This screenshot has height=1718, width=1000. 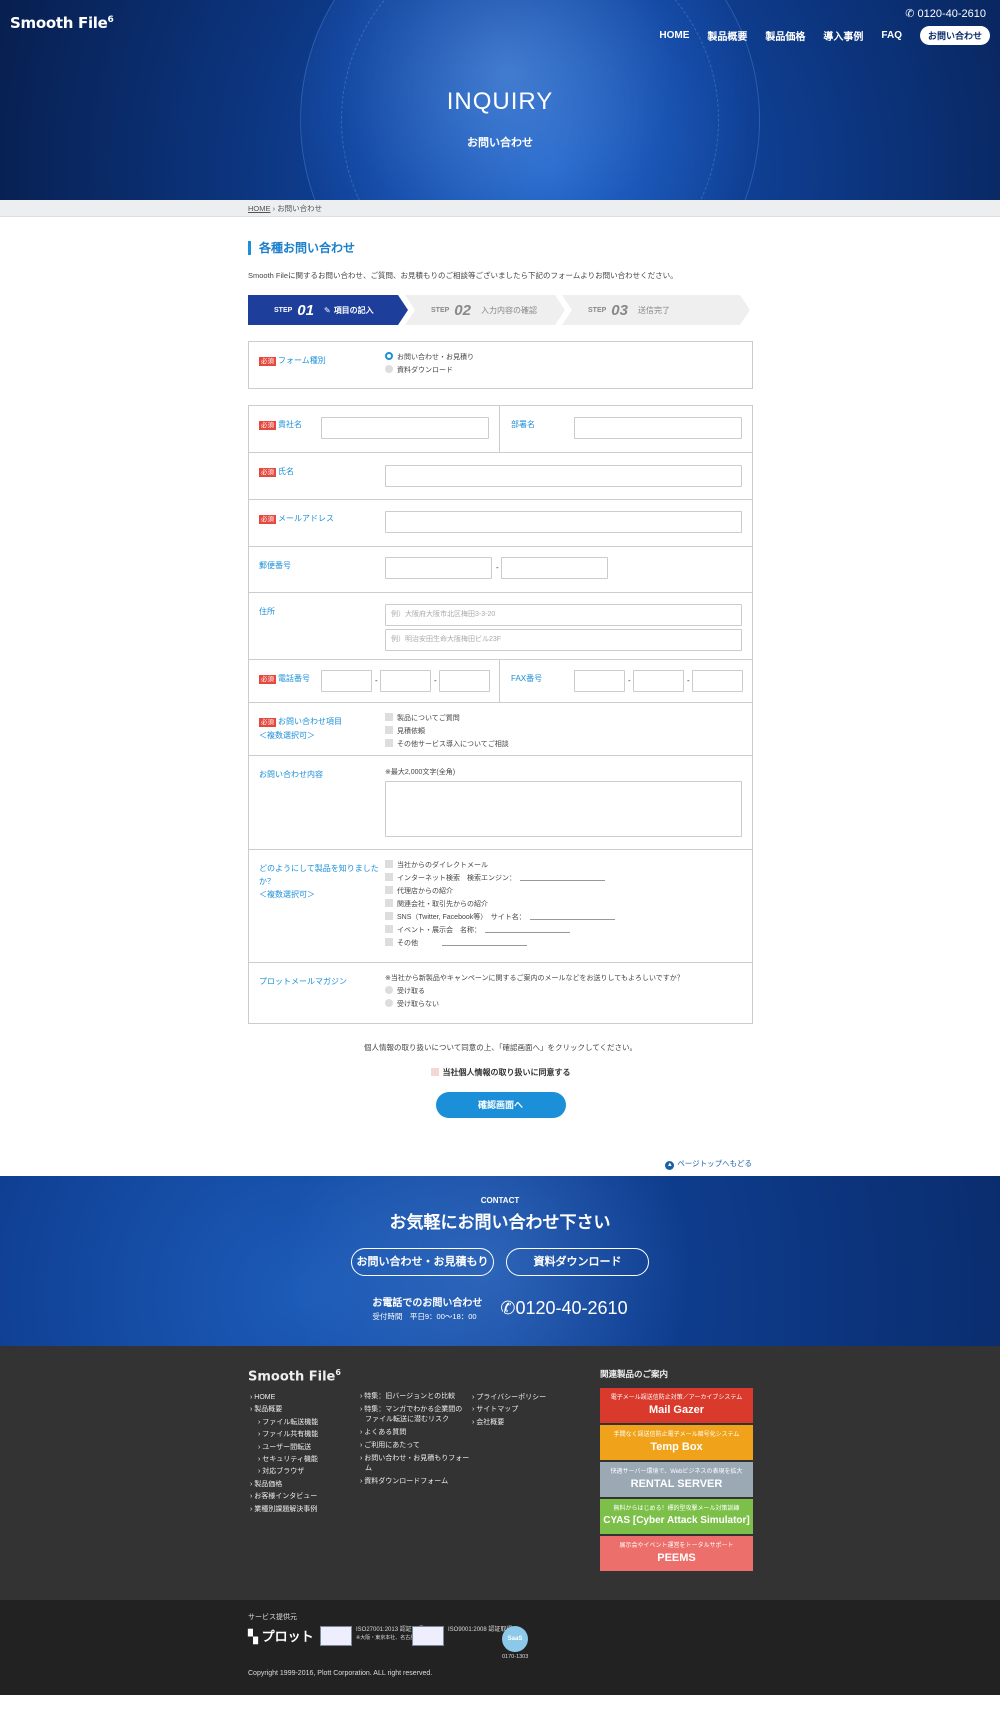 What do you see at coordinates (422, 719) in the screenshot?
I see `inquiry-item-question: 製品についてご質問` at bounding box center [422, 719].